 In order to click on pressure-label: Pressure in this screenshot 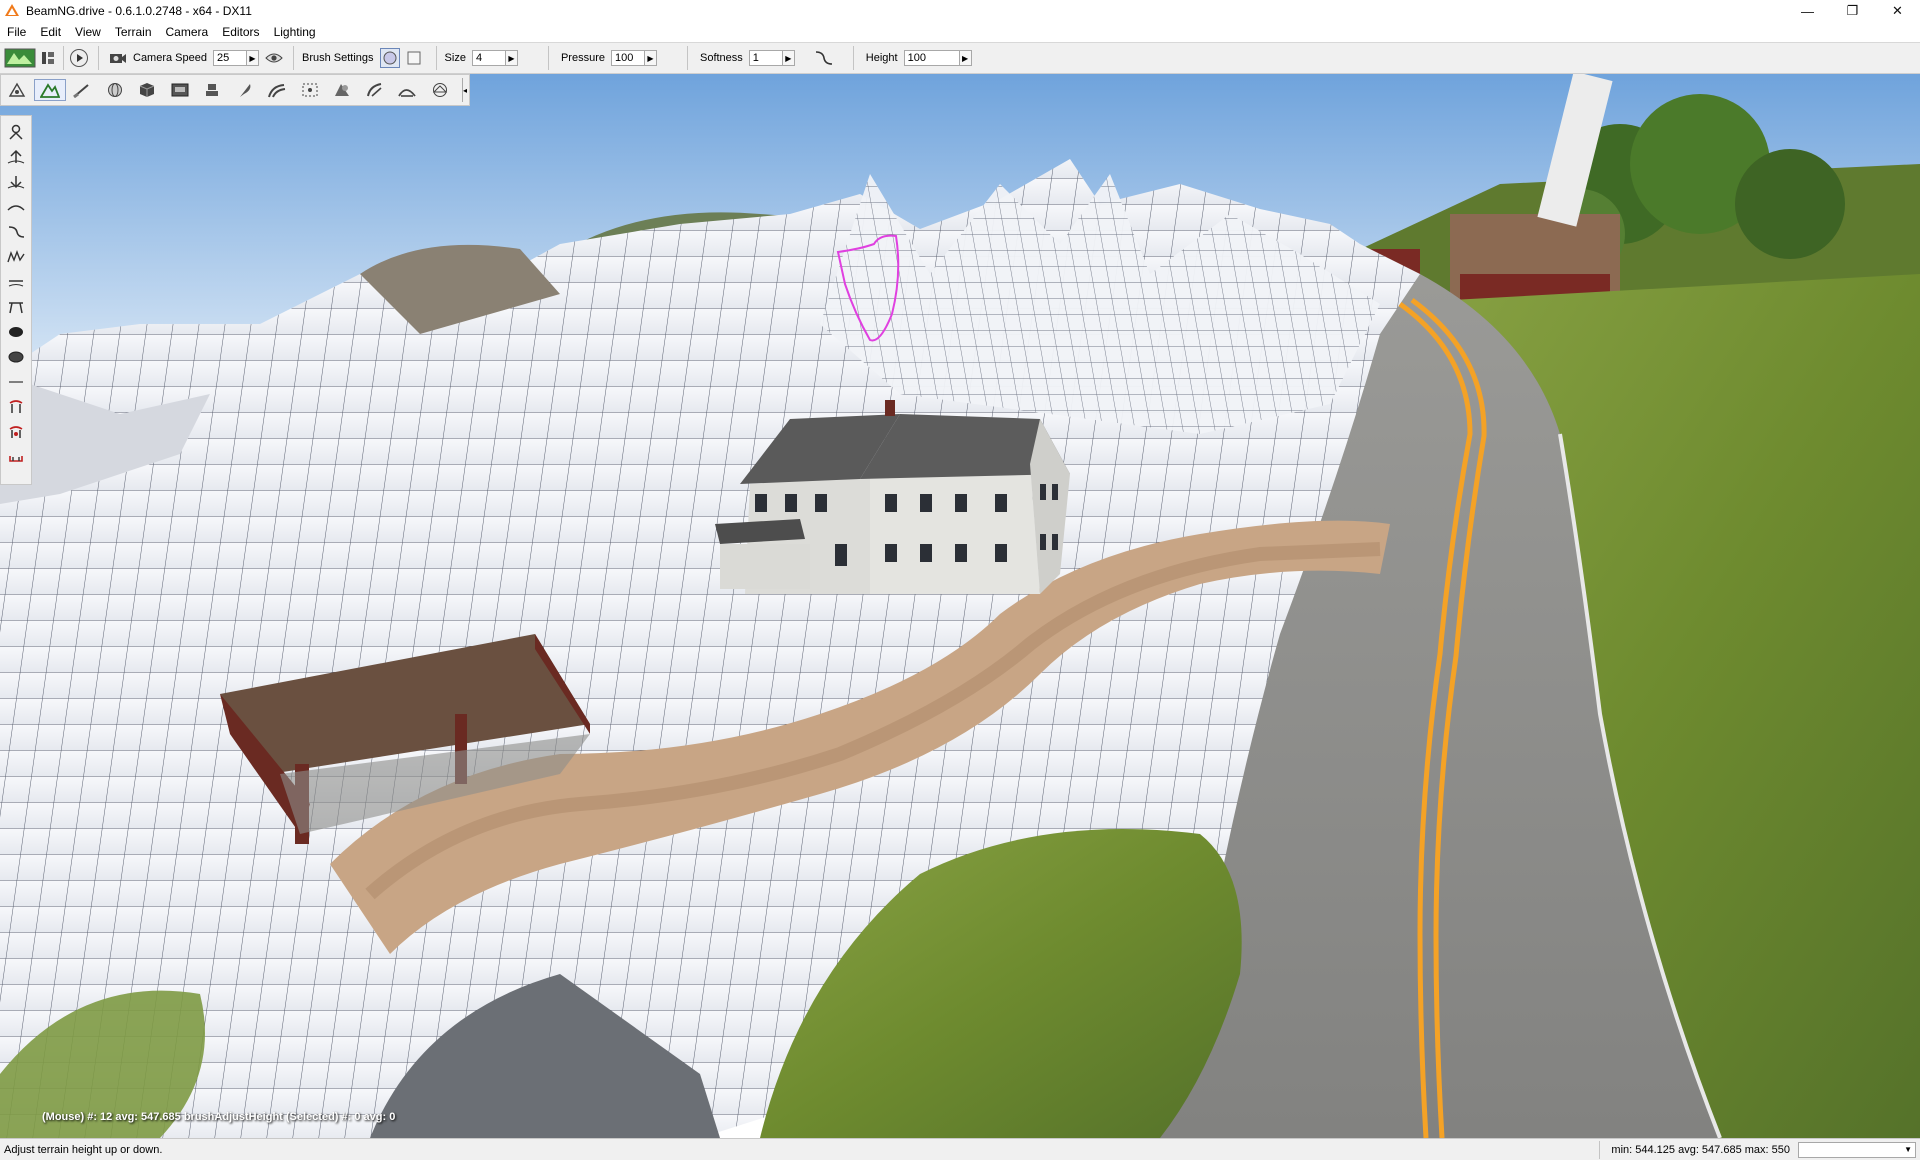, I will do `click(582, 58)`.